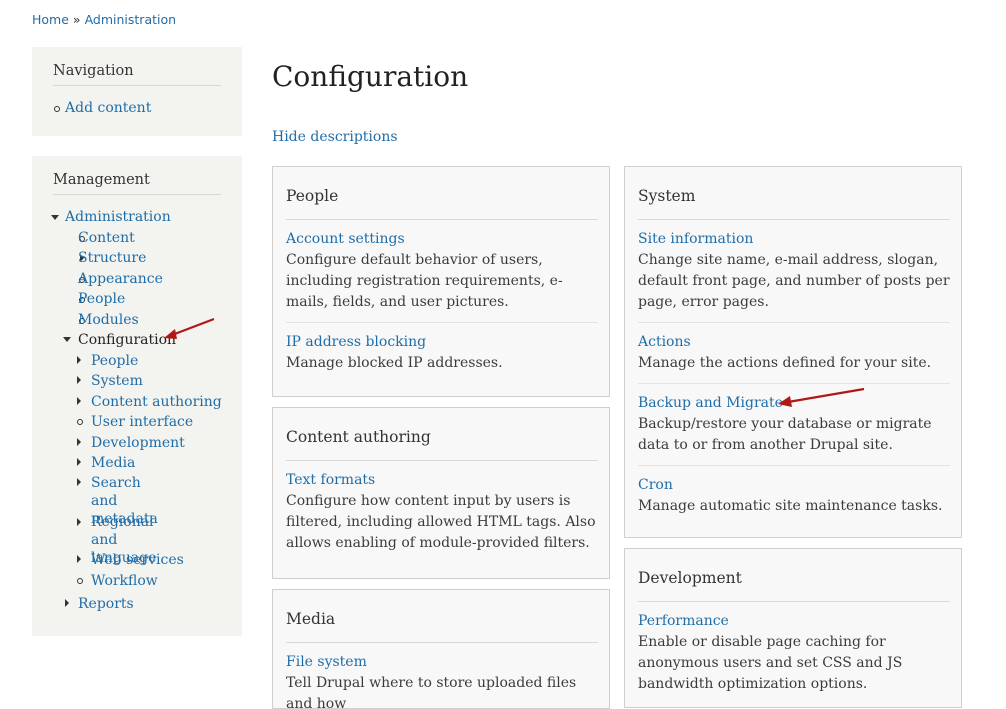  I want to click on menu-config-workflow: Workflow, so click(124, 581).